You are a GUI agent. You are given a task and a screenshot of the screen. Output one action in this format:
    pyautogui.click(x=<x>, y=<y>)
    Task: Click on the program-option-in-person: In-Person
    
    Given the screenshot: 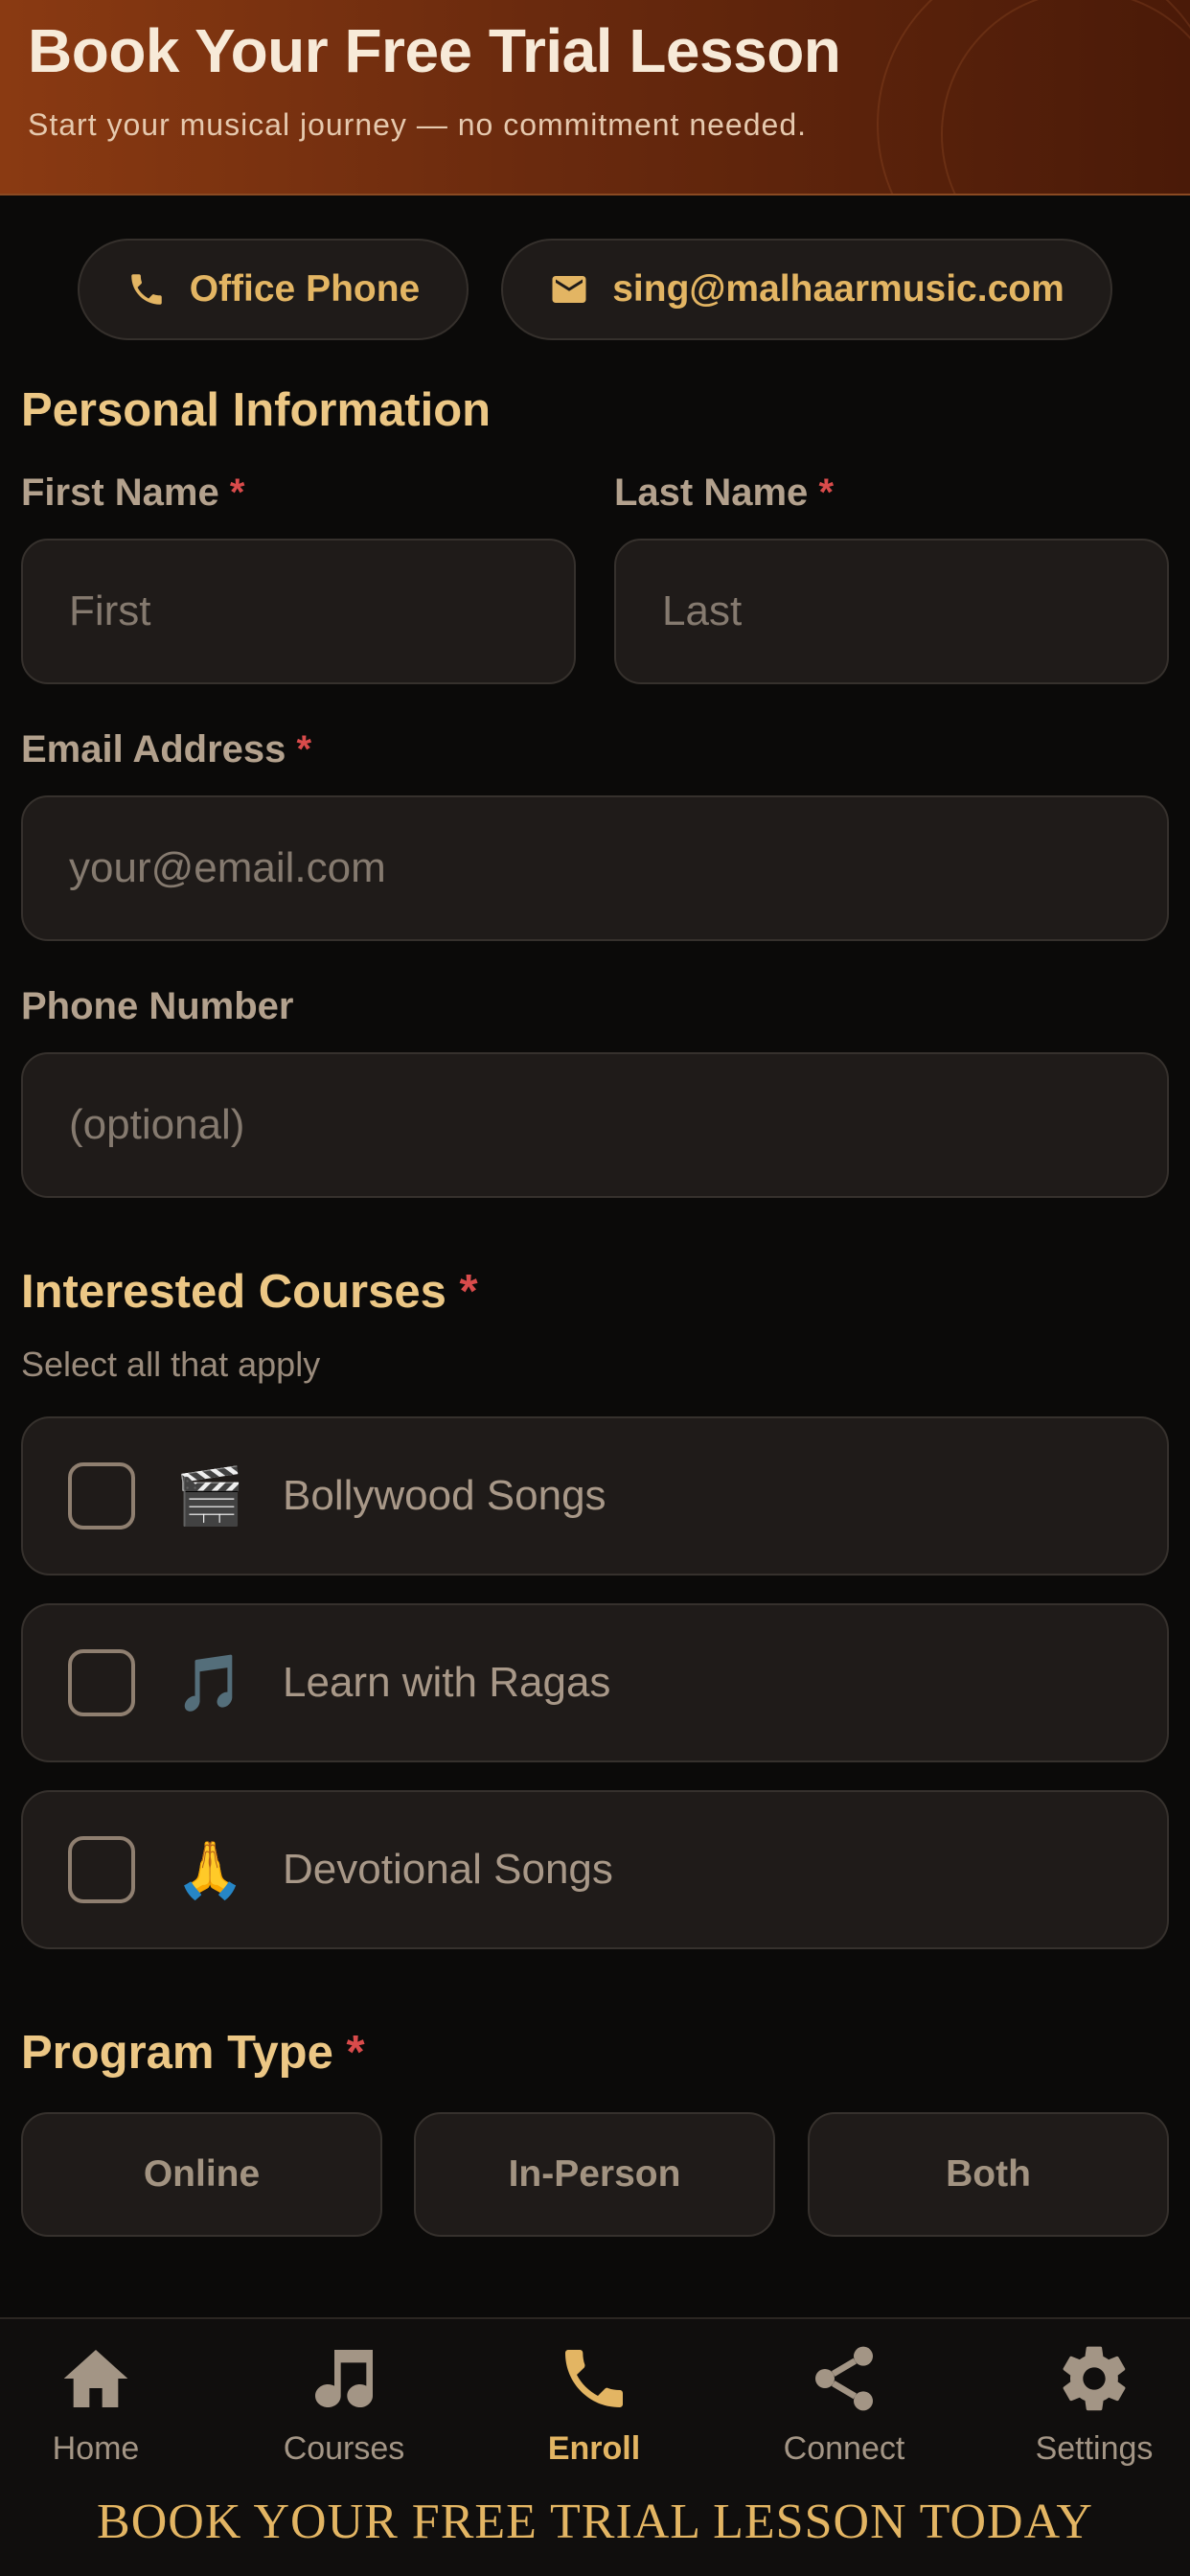 What is the action you would take?
    pyautogui.click(x=594, y=2174)
    